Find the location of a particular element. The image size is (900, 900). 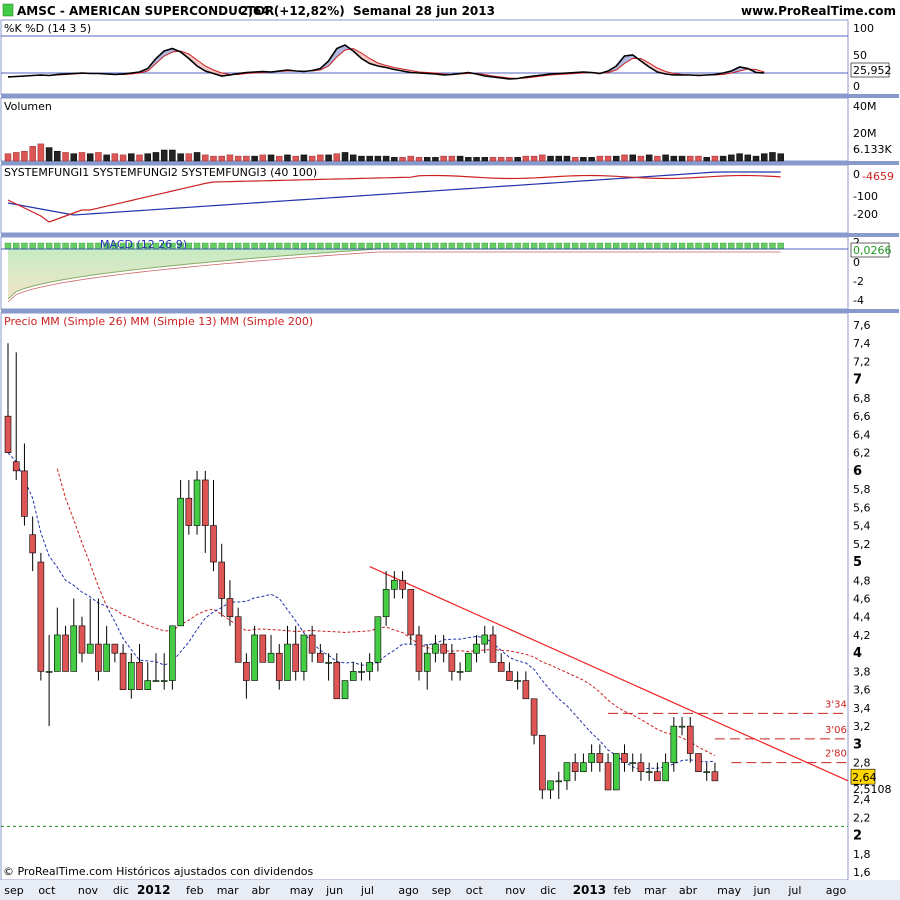

price-tick: 4,4 is located at coordinates (862, 617).